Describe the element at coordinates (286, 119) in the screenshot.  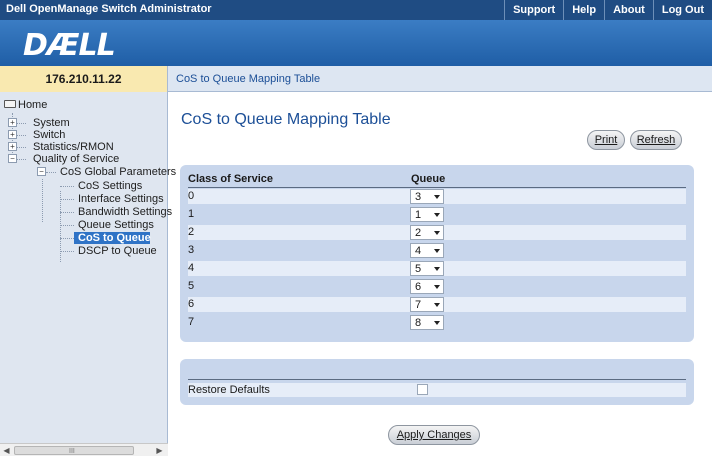
I see `page-title: CoS to Queue Mapping Table` at that location.